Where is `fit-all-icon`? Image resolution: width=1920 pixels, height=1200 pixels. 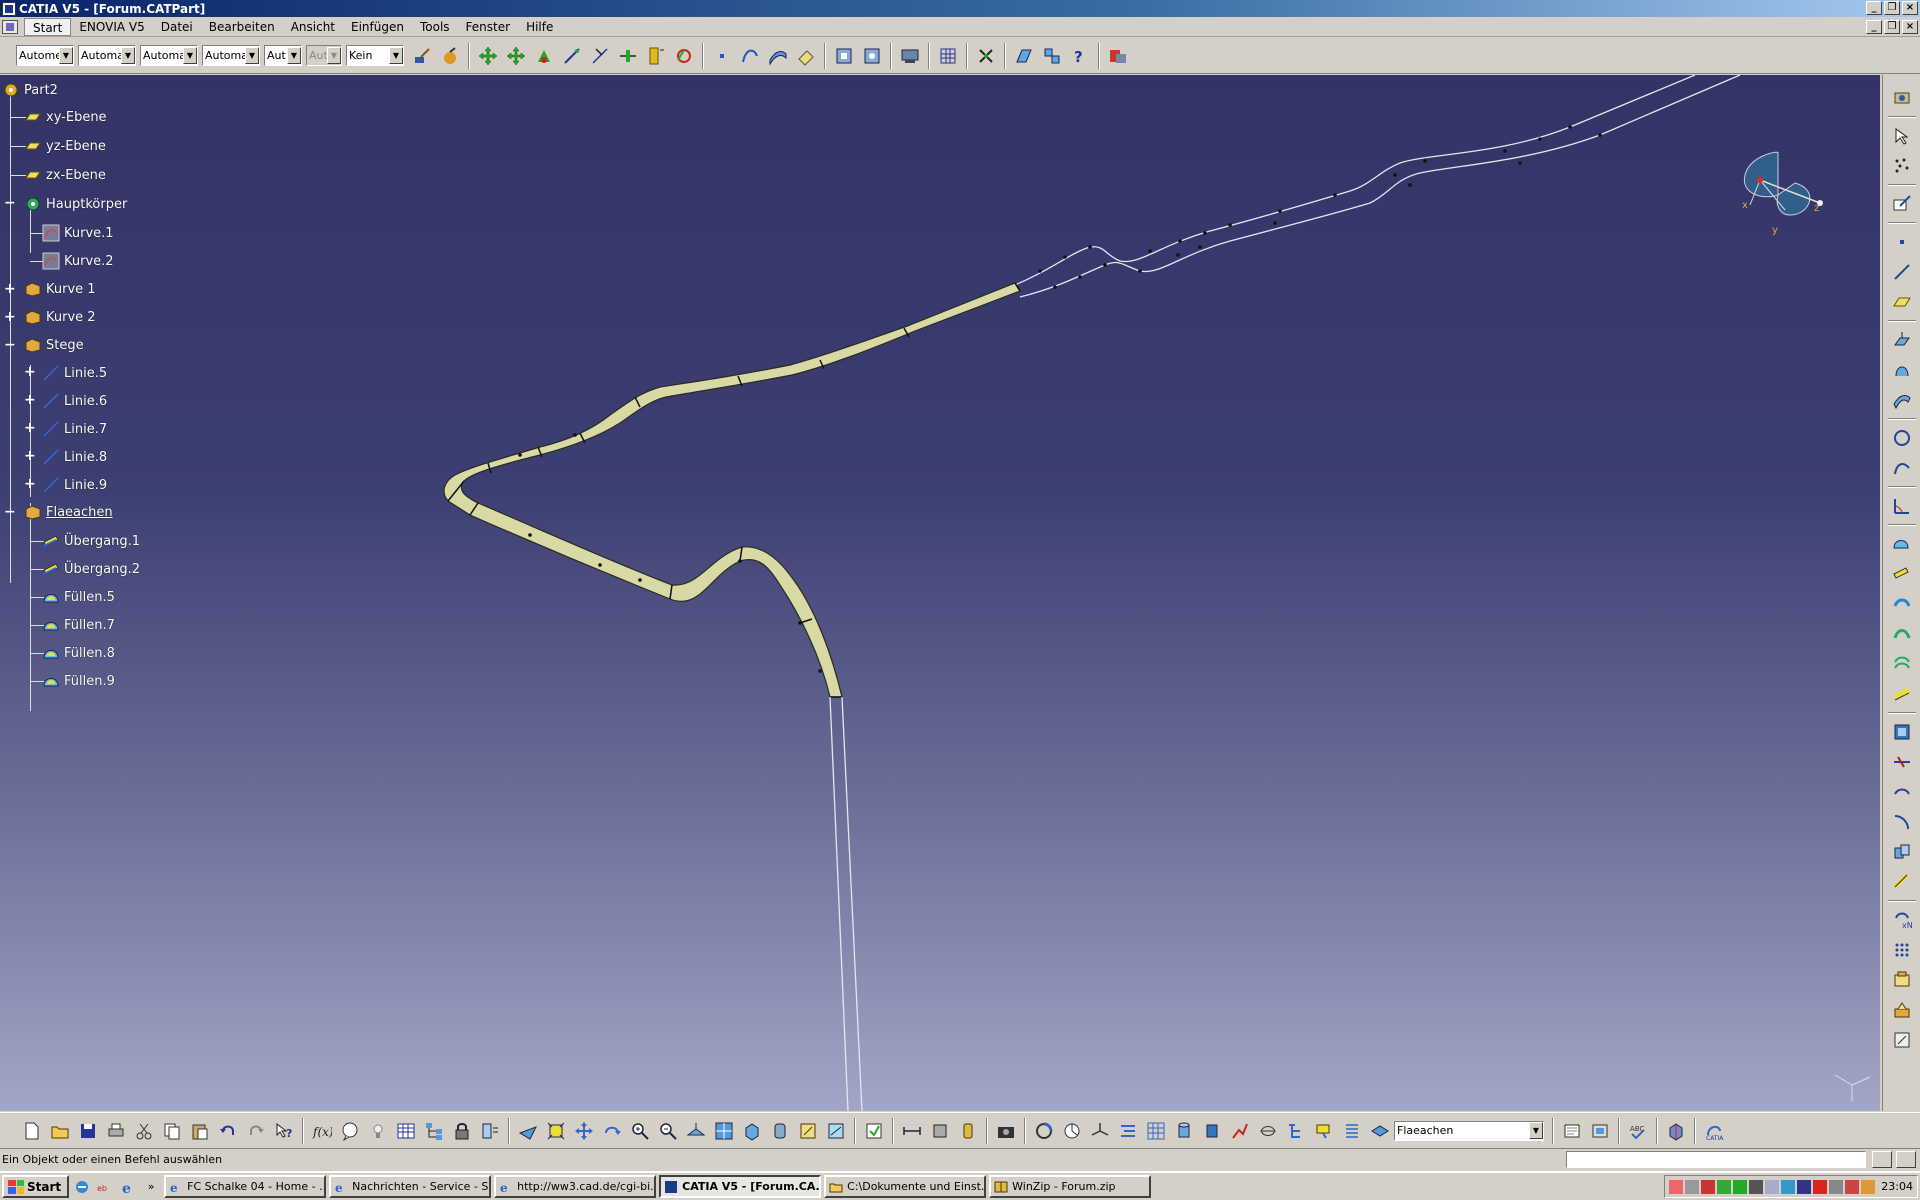
fit-all-icon is located at coordinates (556, 1131).